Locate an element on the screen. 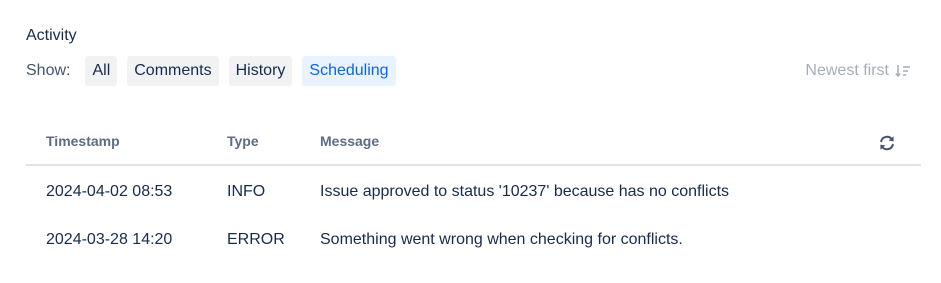 The width and height of the screenshot is (941, 283). filter-comments-button: Comments is located at coordinates (173, 71).